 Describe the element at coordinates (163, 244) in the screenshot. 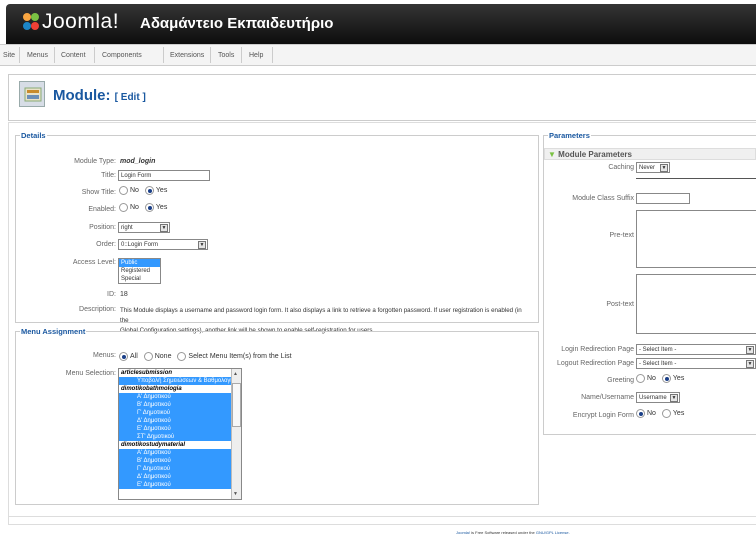

I see `order-select: 0::Login Form ▼` at that location.